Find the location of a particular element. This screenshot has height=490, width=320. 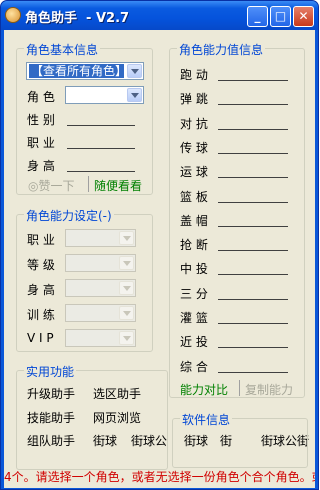

maximize-button: □ is located at coordinates (280, 16).